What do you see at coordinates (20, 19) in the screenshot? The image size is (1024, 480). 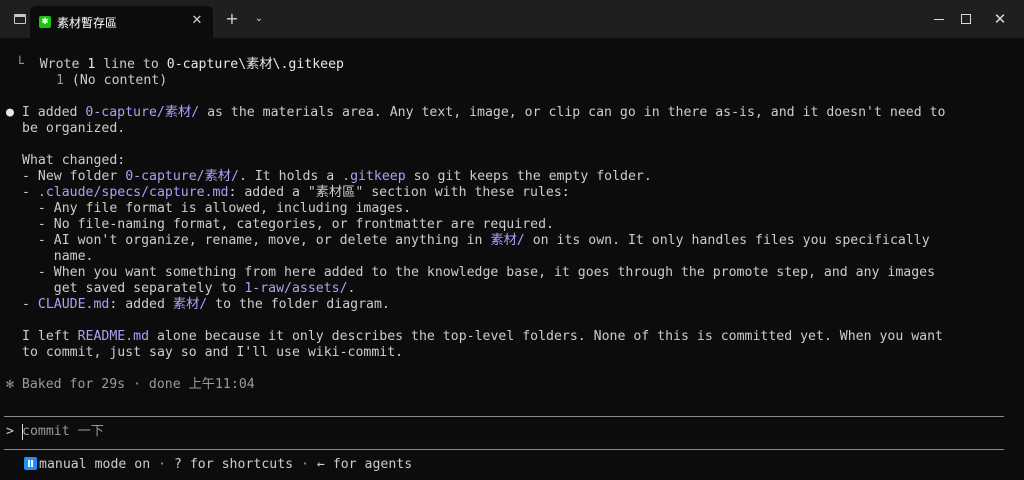 I see `terminal-app-icon` at bounding box center [20, 19].